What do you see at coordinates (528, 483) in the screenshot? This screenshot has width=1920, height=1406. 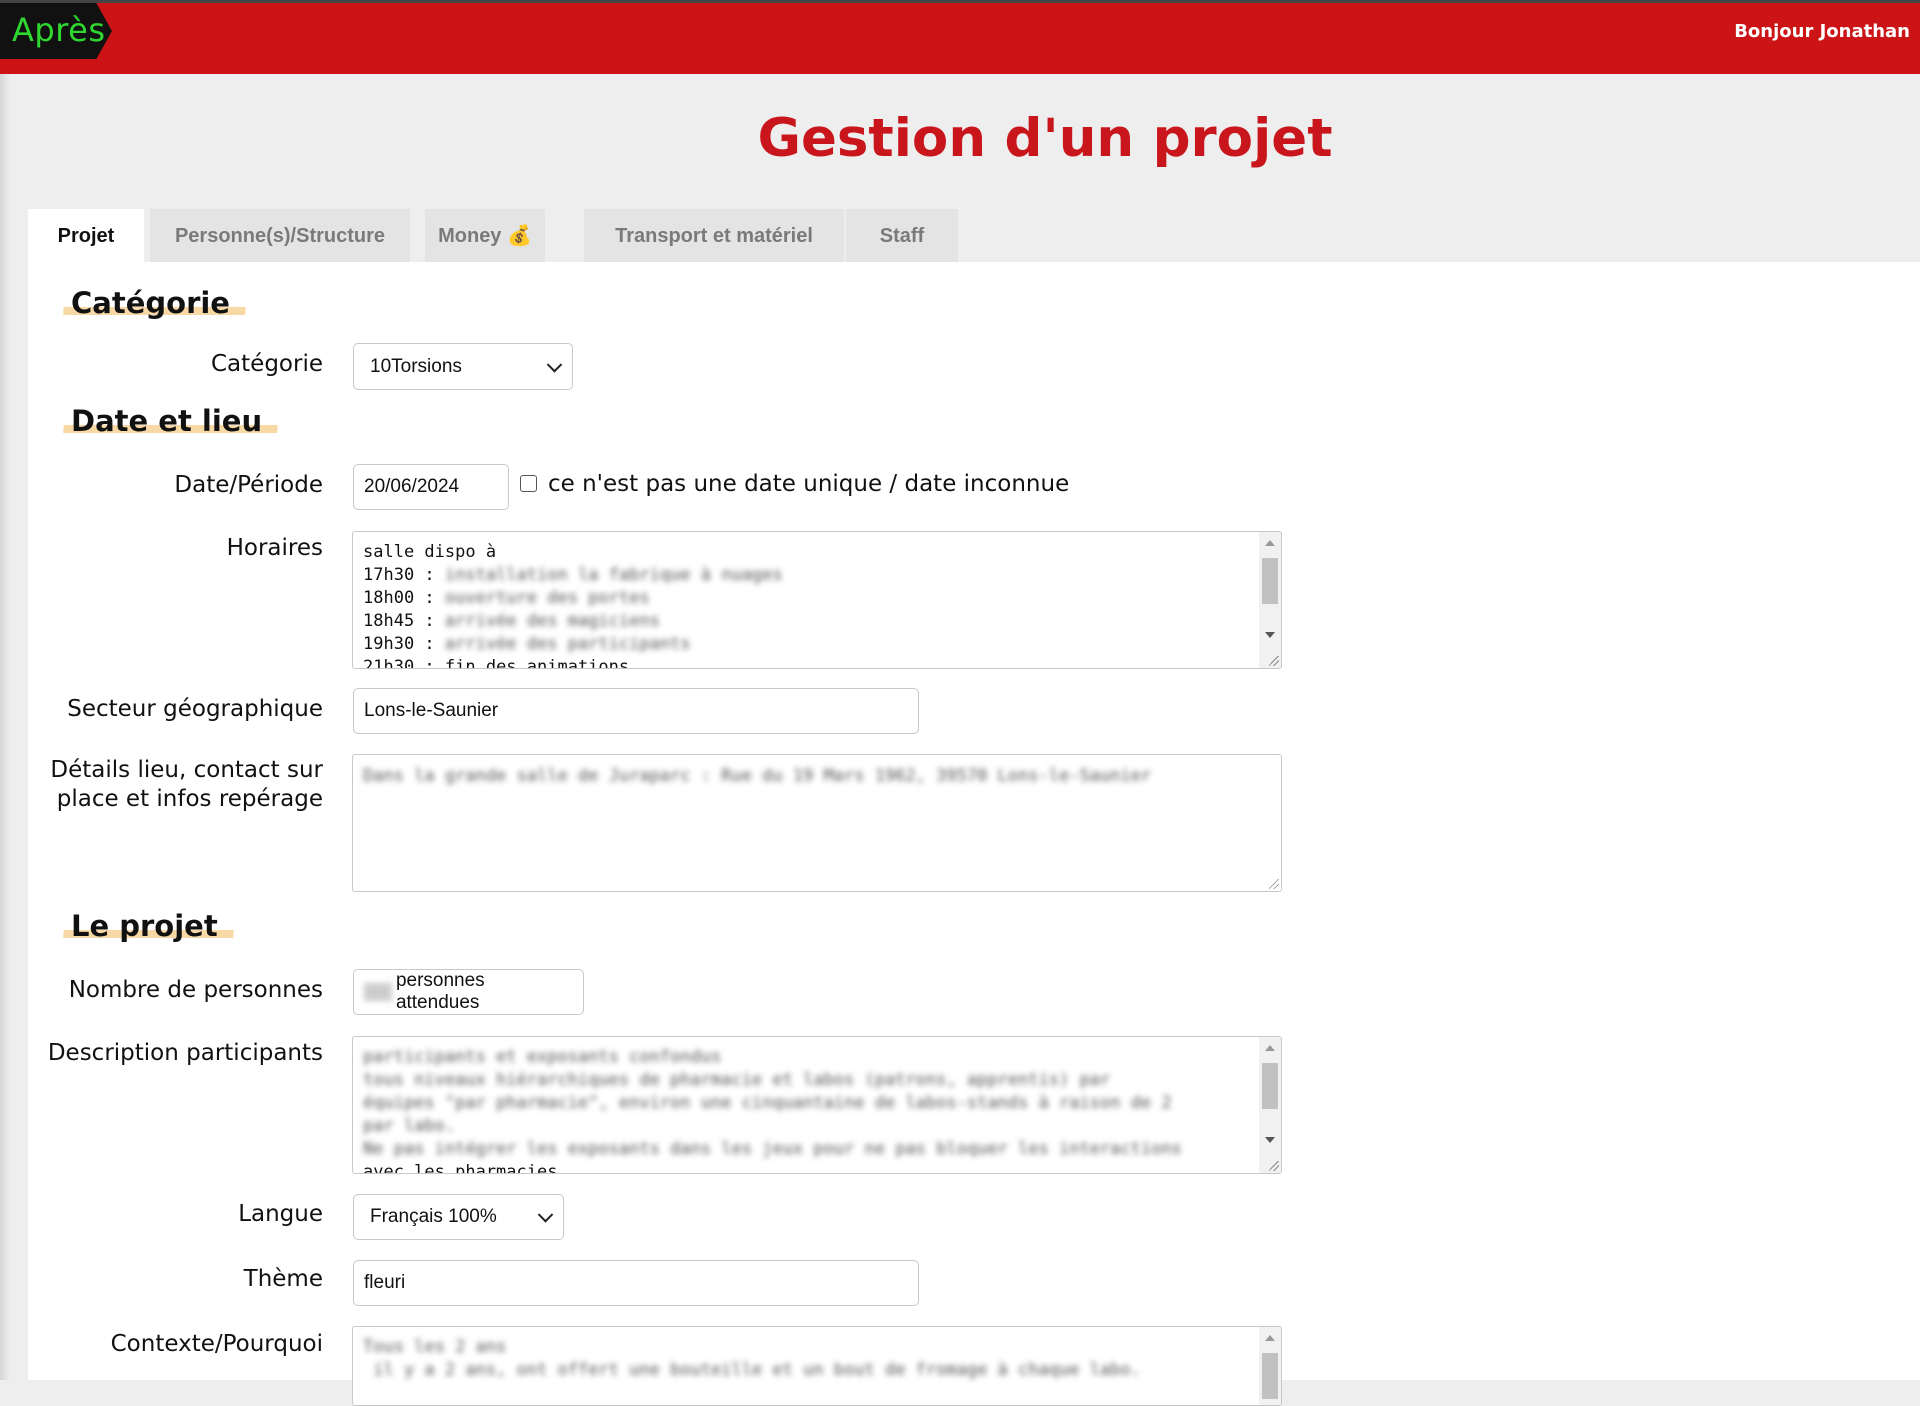 I see `non-unique-date-checkbox` at bounding box center [528, 483].